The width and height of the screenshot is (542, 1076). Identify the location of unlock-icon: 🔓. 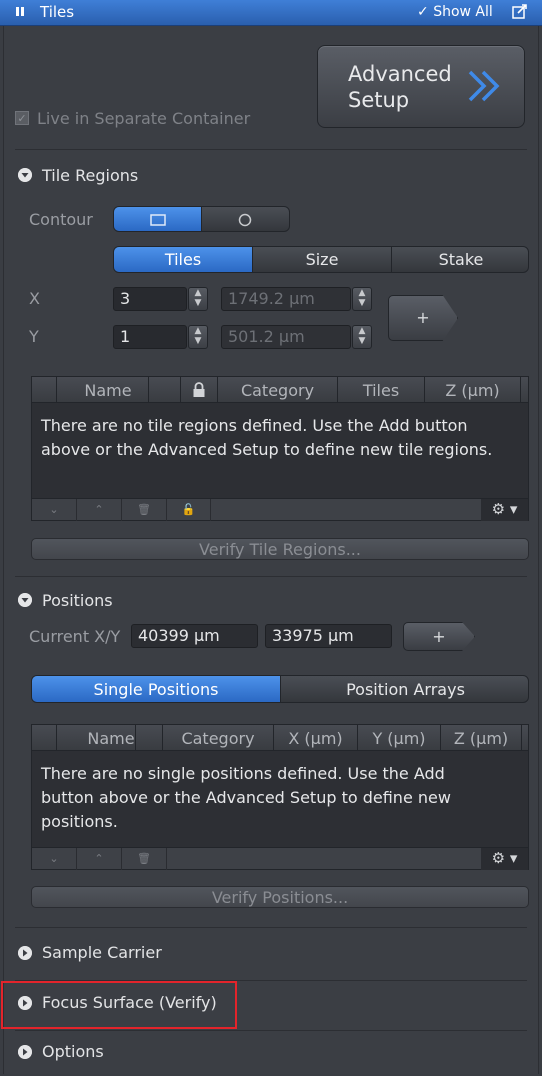
(189, 510).